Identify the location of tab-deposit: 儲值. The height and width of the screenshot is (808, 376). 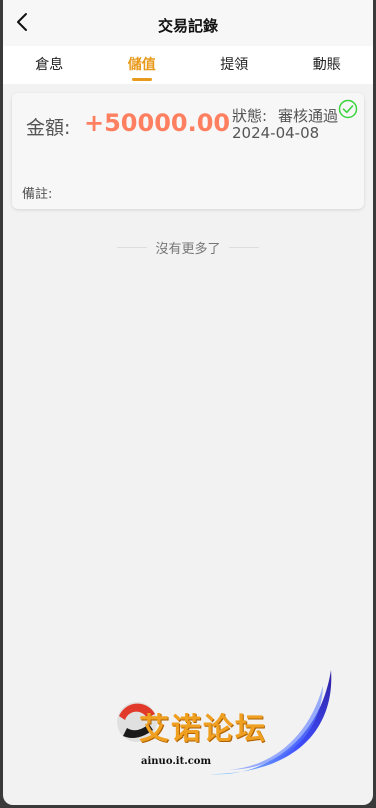
(142, 65).